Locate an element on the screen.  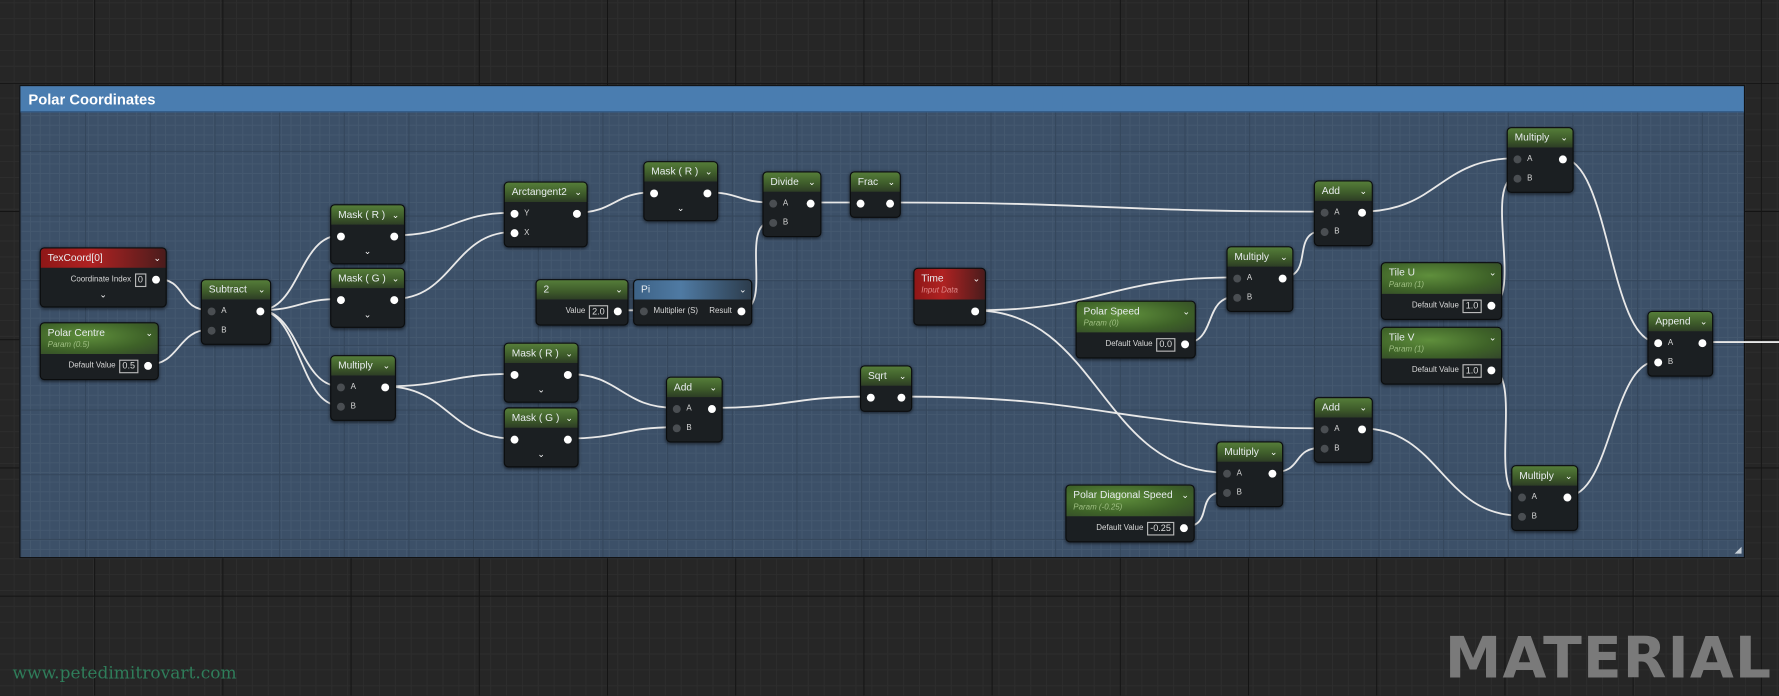
value-field: 0 is located at coordinates (140, 279).